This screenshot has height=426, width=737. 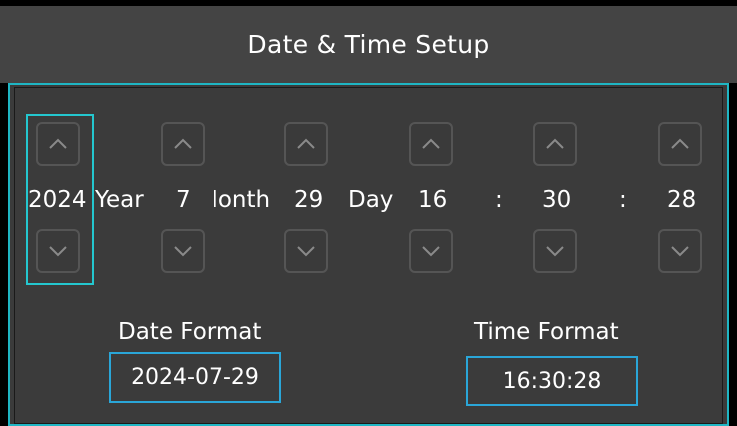 I want to click on month-down-button, so click(x=183, y=251).